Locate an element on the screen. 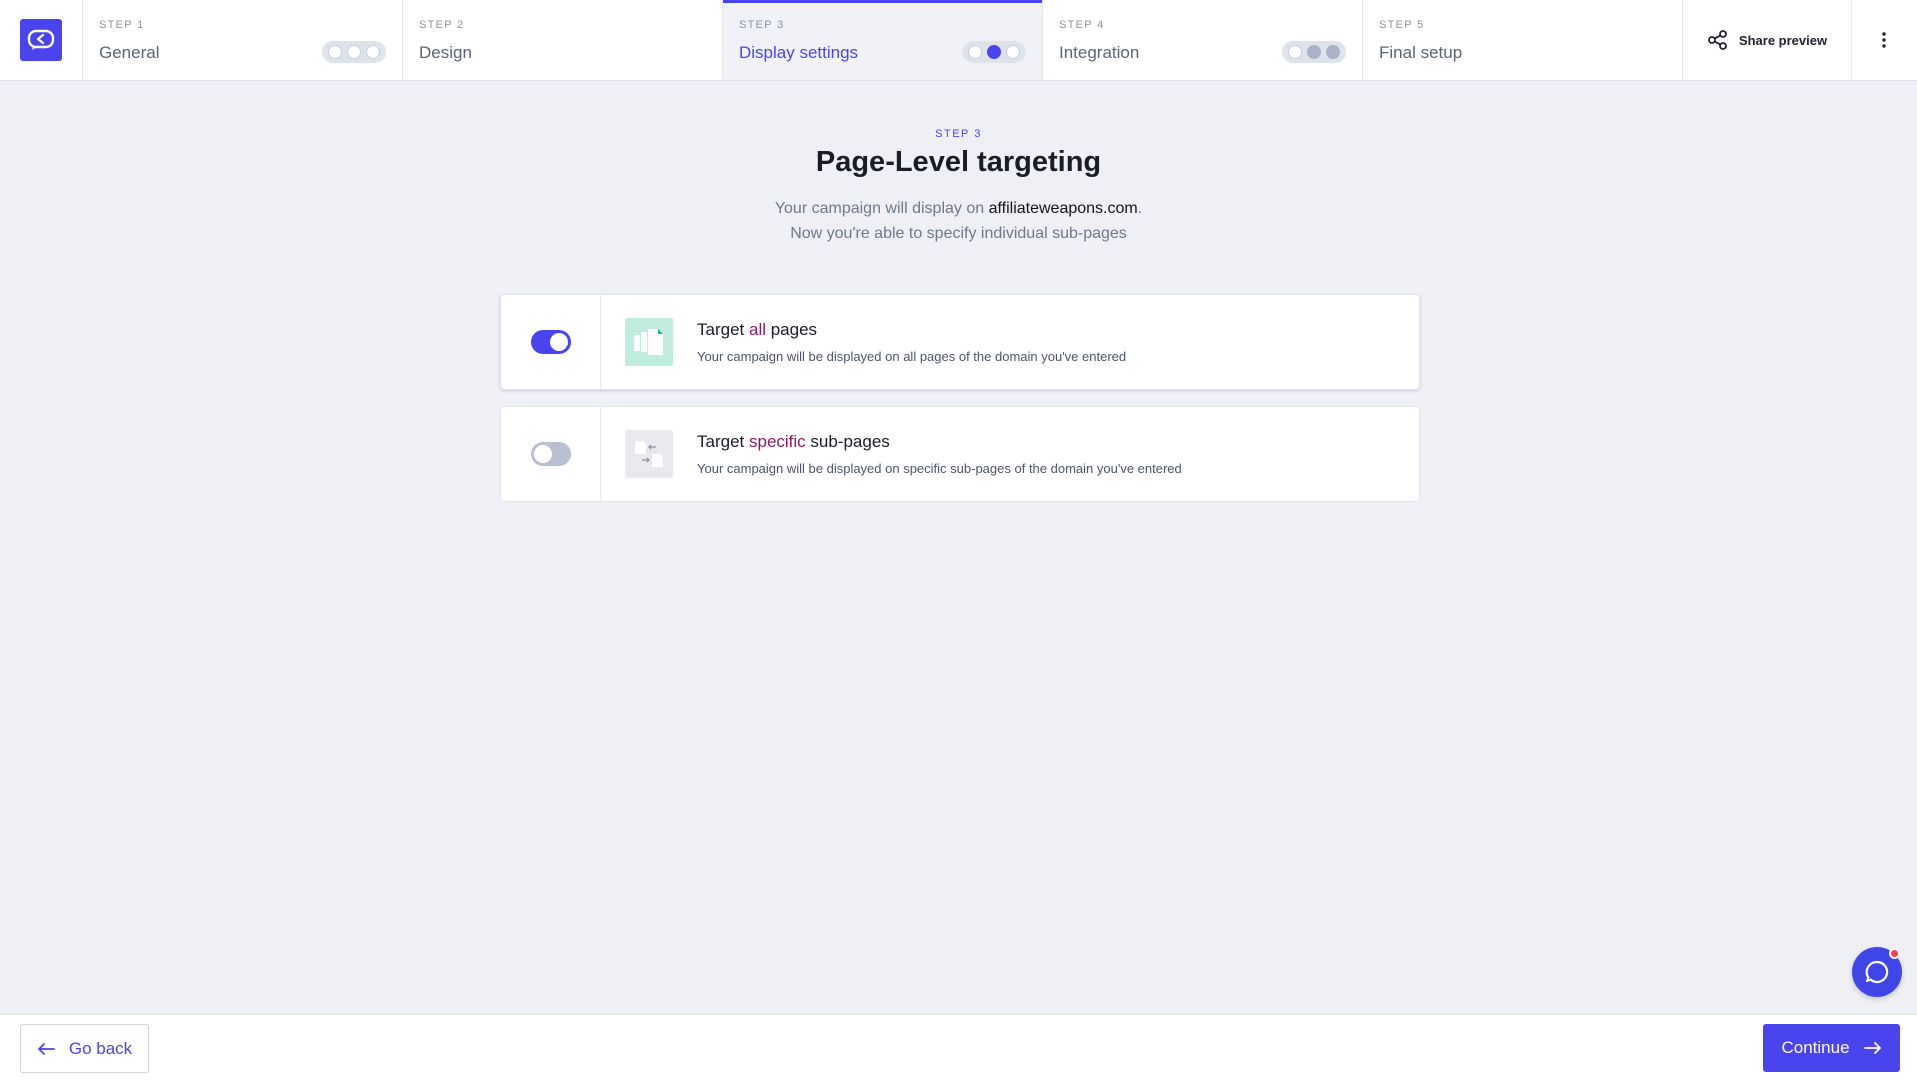 Image resolution: width=1917 pixels, height=1080 pixels. go-back-label: Go back is located at coordinates (100, 1048).